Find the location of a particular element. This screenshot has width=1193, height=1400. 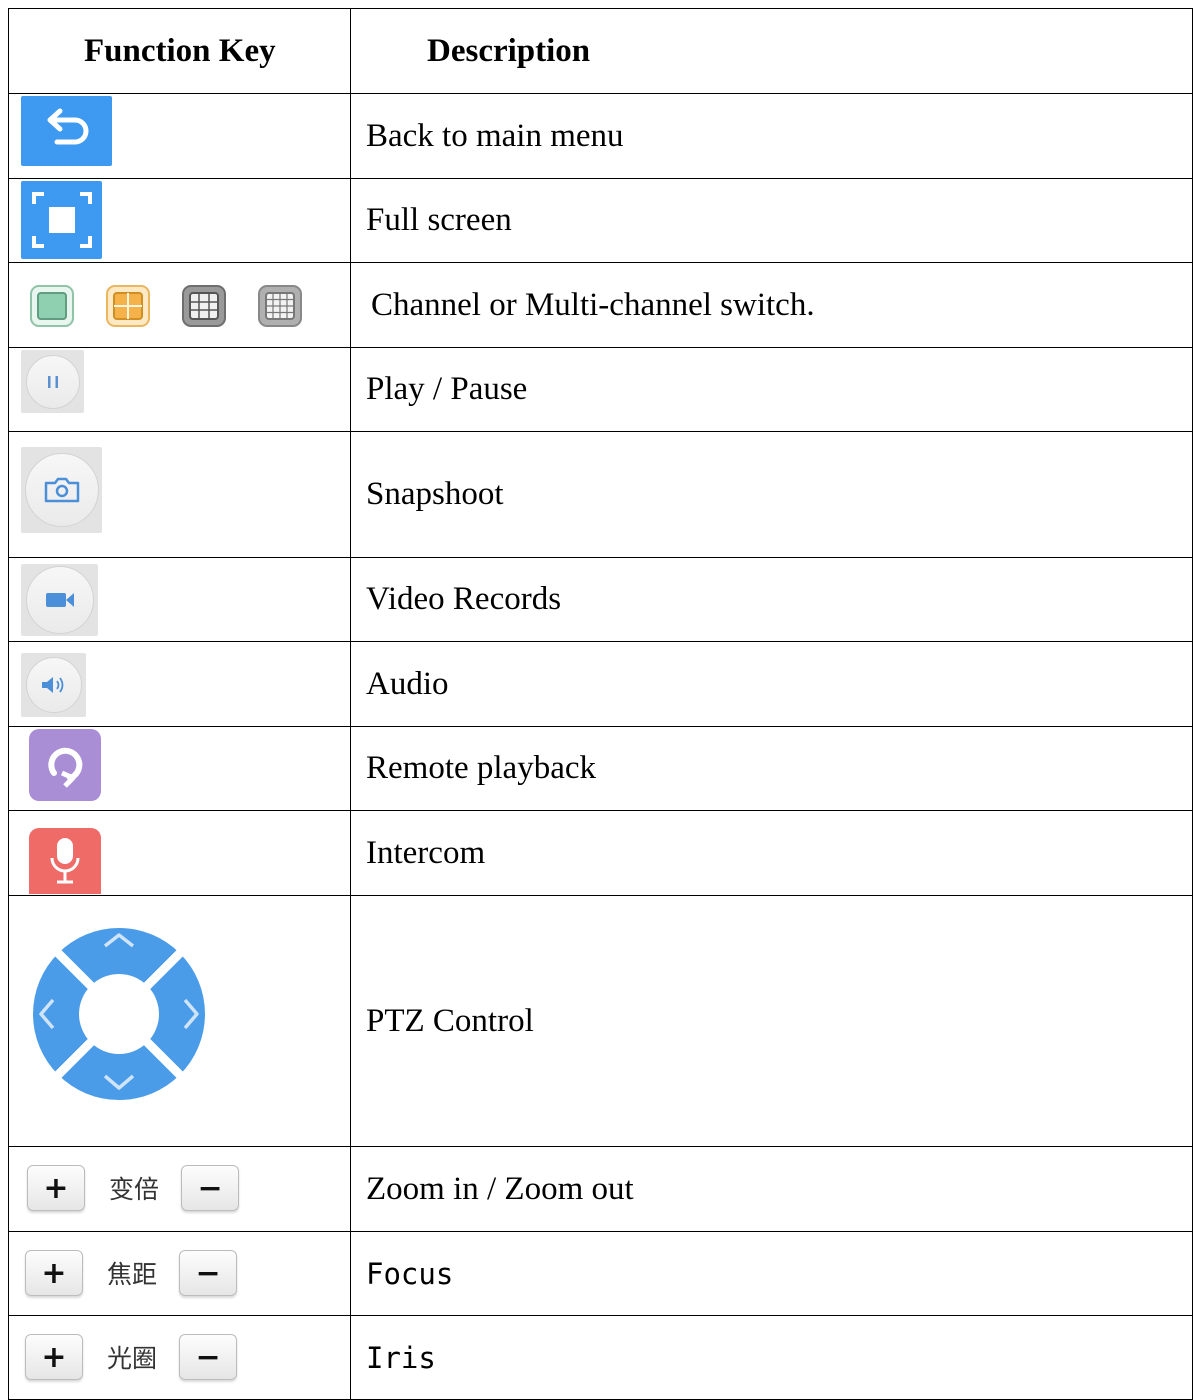

record-button is located at coordinates (59, 600).